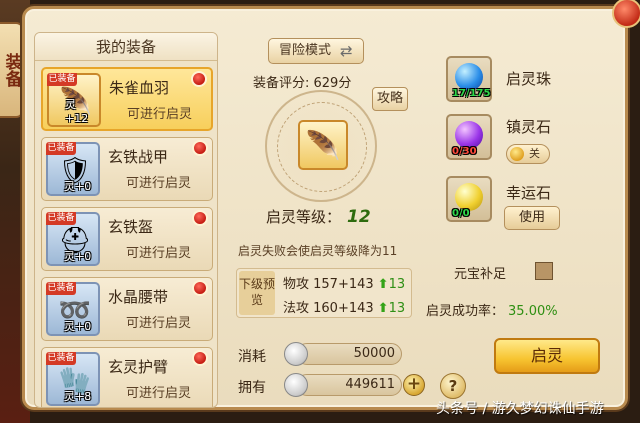 The width and height of the screenshot is (640, 423). What do you see at coordinates (626, 14) in the screenshot?
I see `close-button` at bounding box center [626, 14].